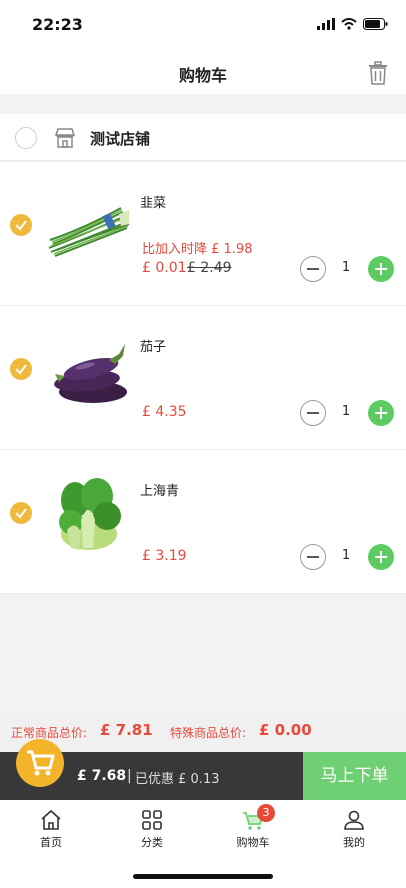 This screenshot has width=406, height=888. Describe the element at coordinates (375, 24) in the screenshot. I see `battery-icon` at that location.